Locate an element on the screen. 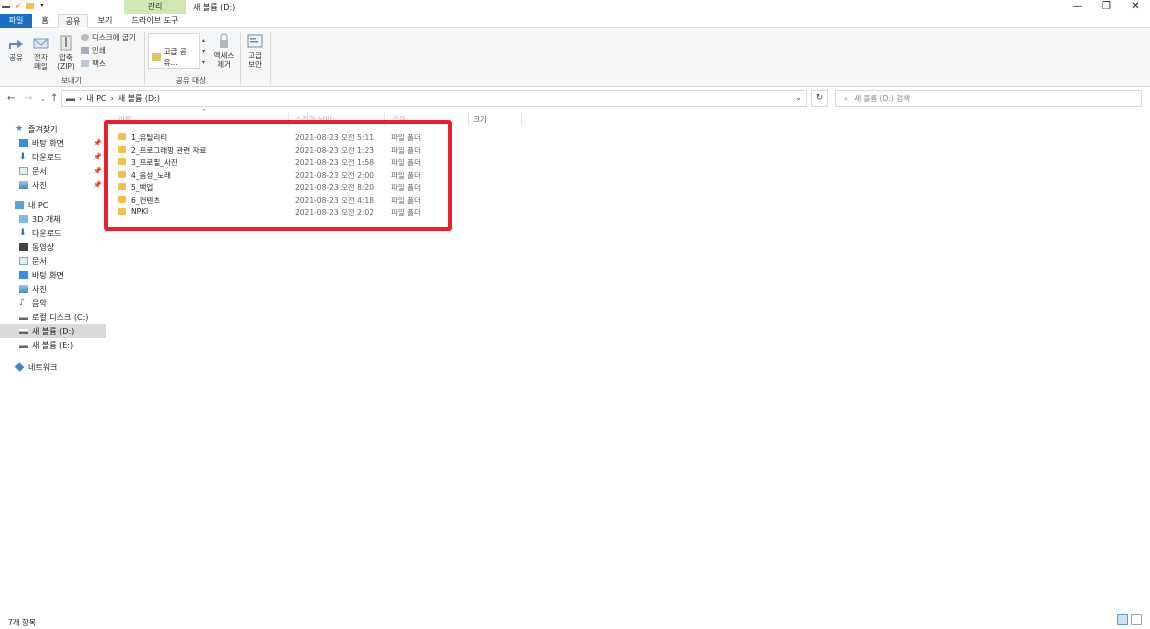  nav-label: 음악 is located at coordinates (39, 303).